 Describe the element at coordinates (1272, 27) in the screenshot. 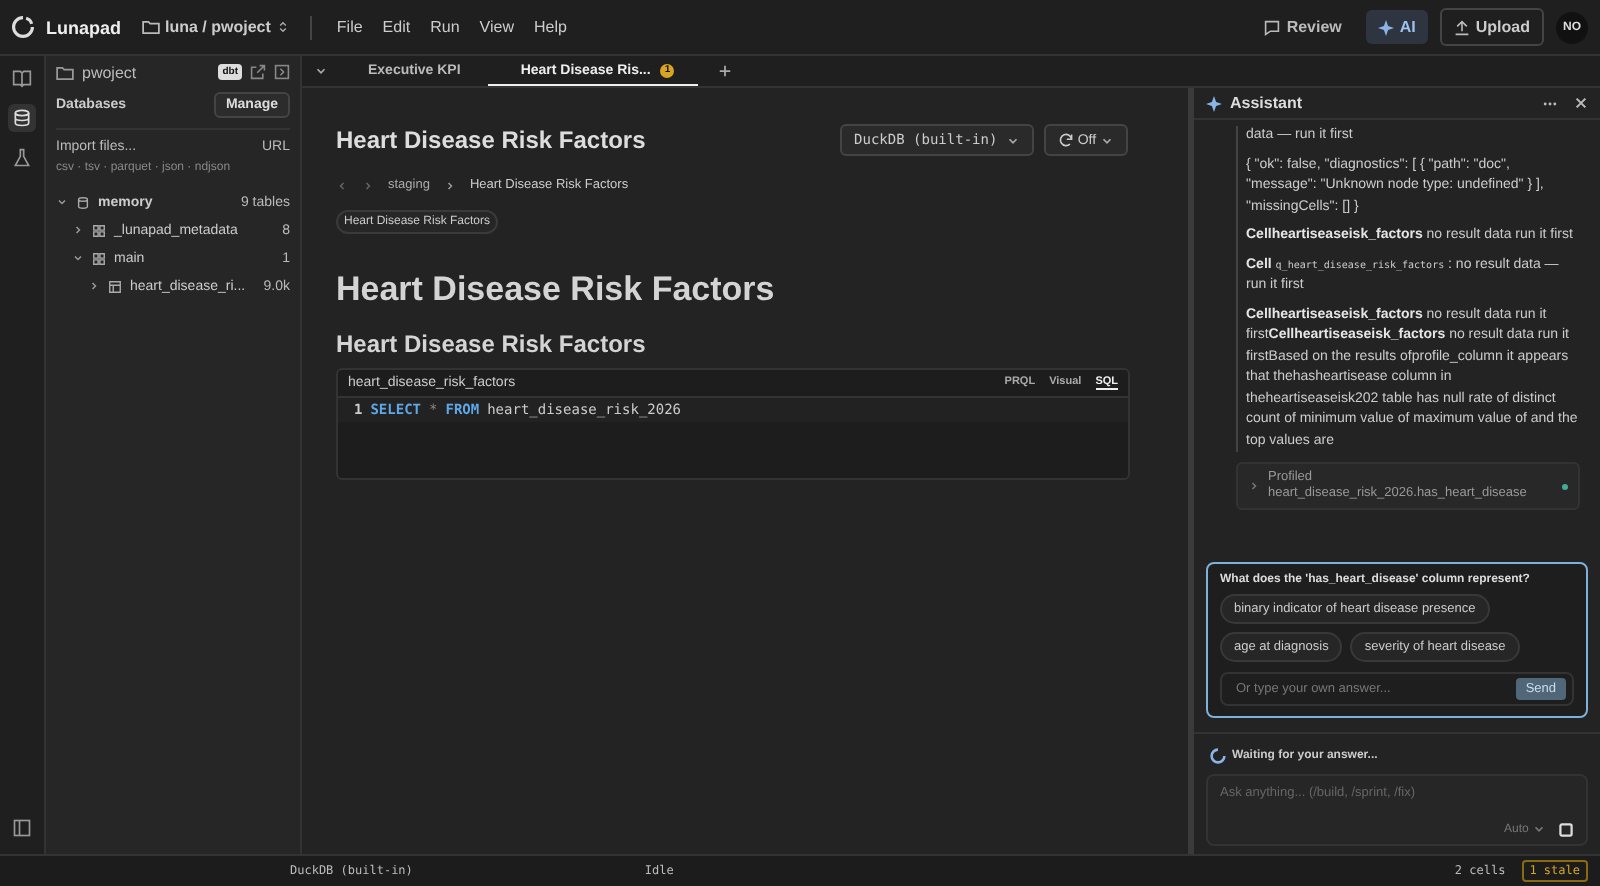

I see `comment-icon` at that location.